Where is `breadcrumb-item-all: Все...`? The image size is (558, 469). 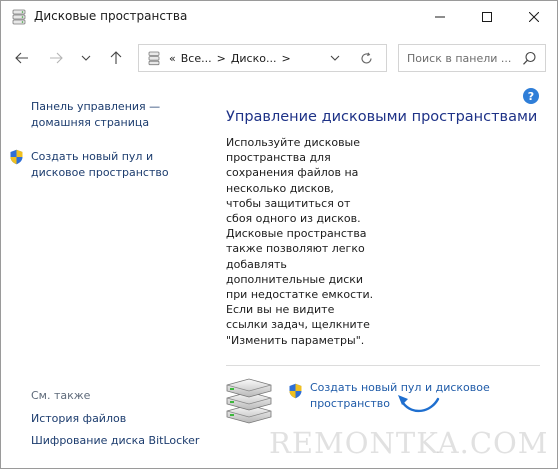
breadcrumb-item-all: Все... is located at coordinates (196, 58).